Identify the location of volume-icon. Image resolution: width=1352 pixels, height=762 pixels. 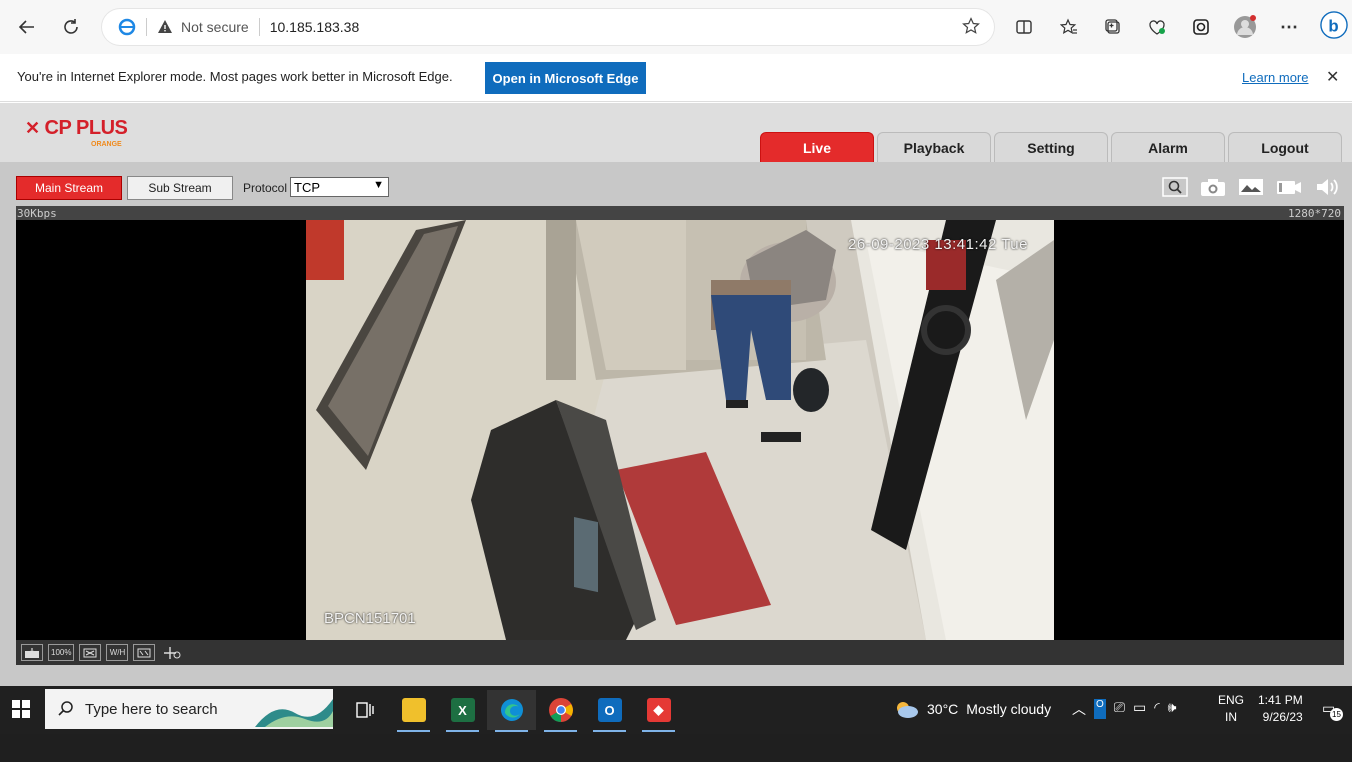
(1327, 187).